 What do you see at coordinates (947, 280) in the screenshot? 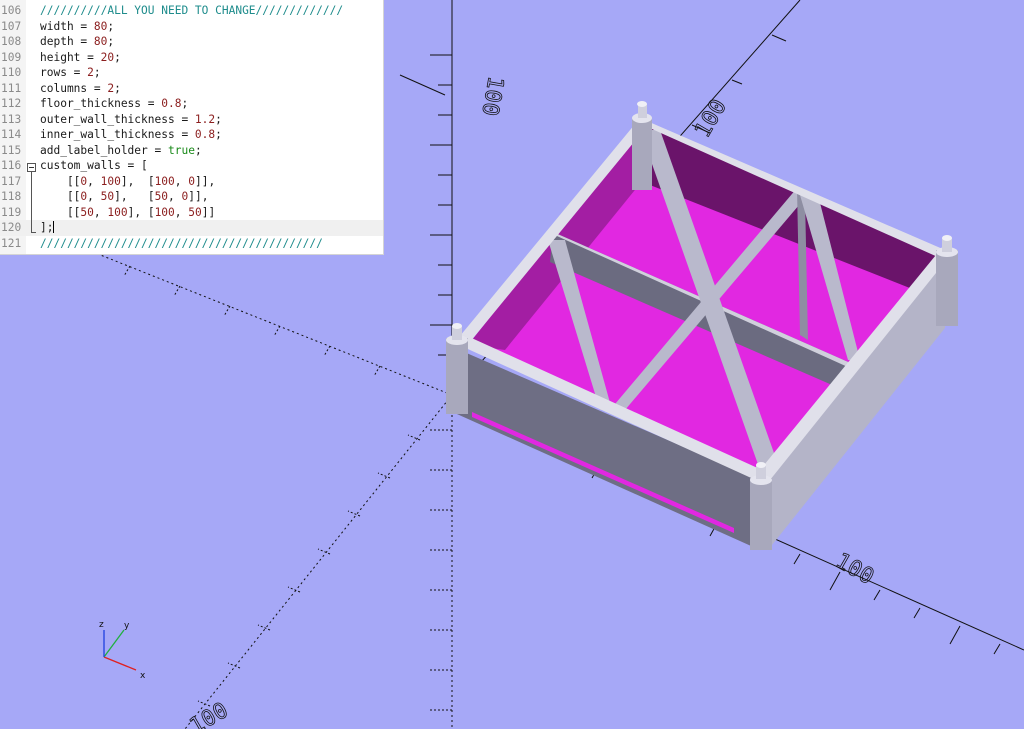
I see `corner-post-back-right` at bounding box center [947, 280].